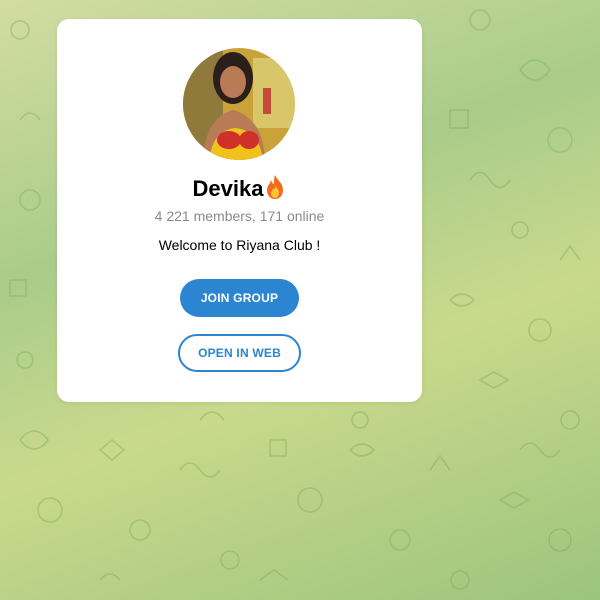 This screenshot has width=600, height=600. I want to click on group-description: Welcome to Riyana Club !, so click(239, 245).